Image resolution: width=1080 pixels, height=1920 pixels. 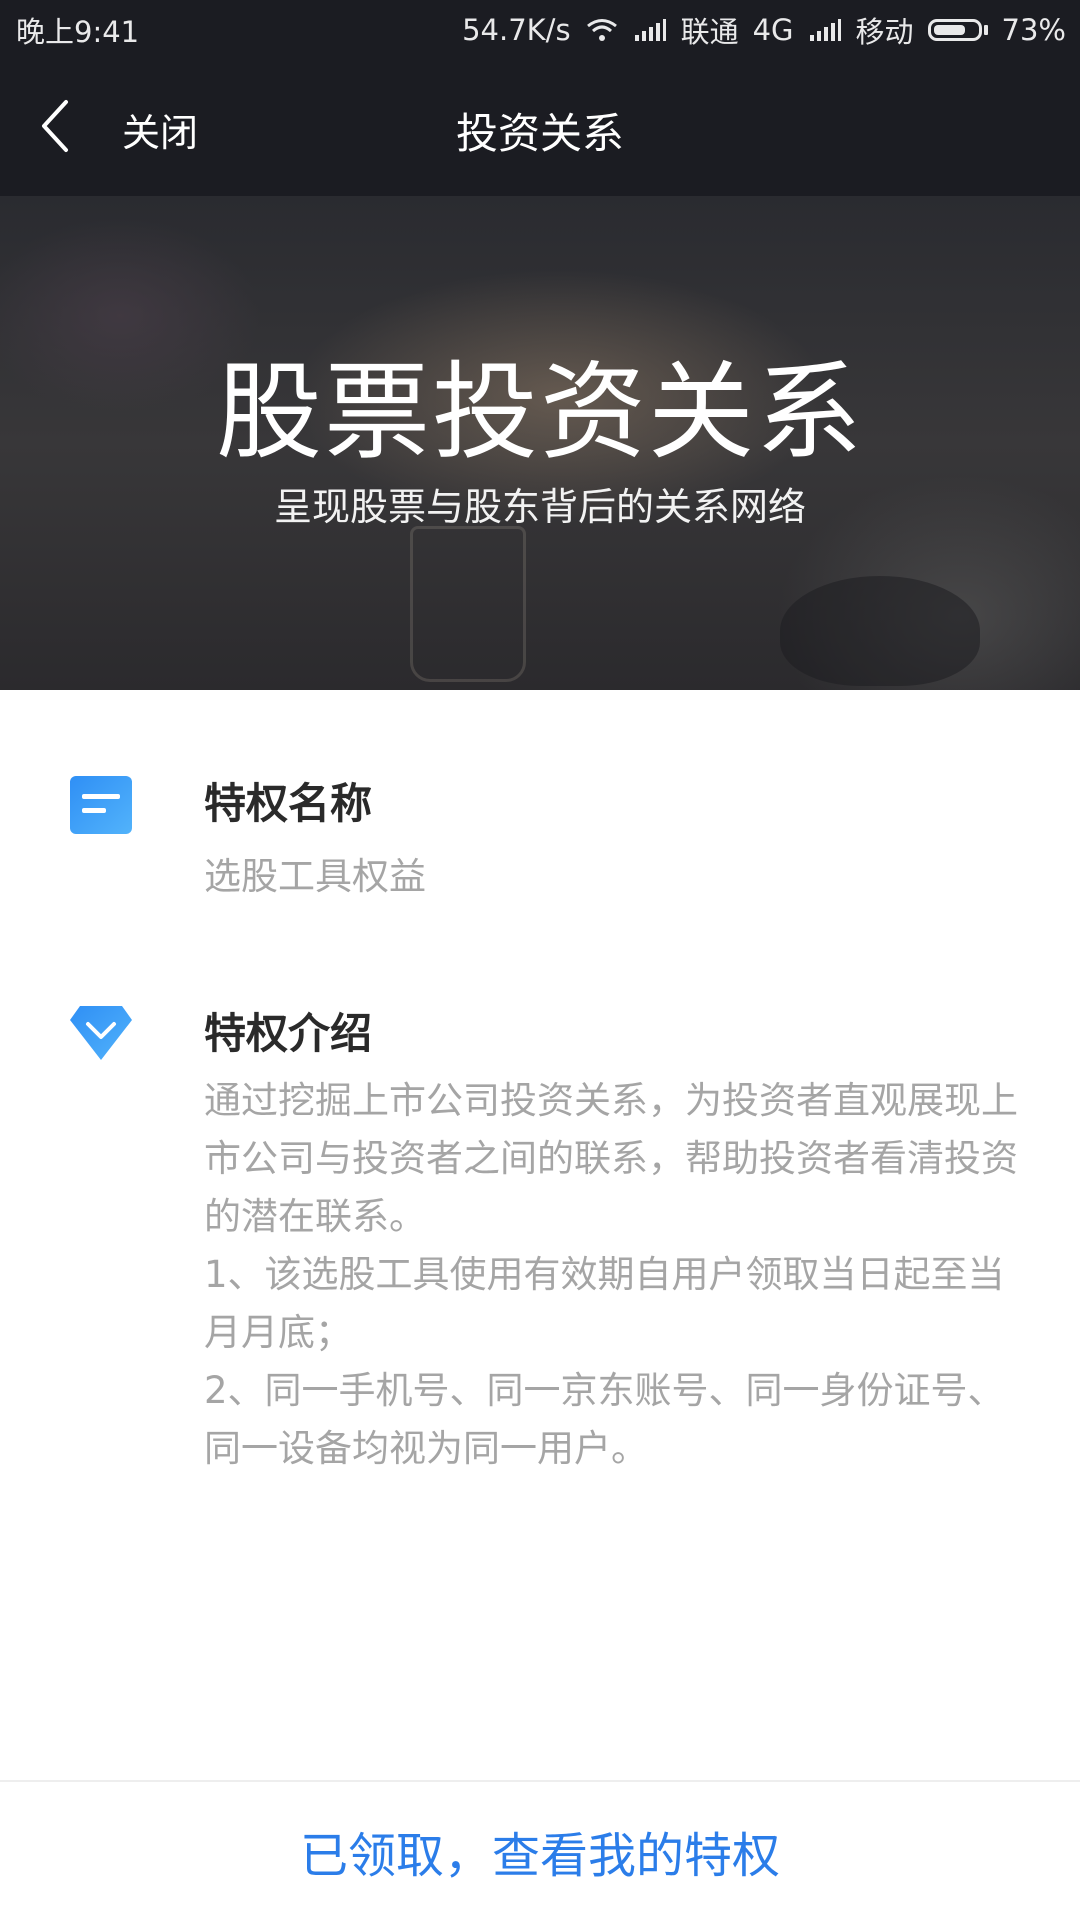 What do you see at coordinates (78, 32) in the screenshot?
I see `status-time: 晚上9:41` at bounding box center [78, 32].